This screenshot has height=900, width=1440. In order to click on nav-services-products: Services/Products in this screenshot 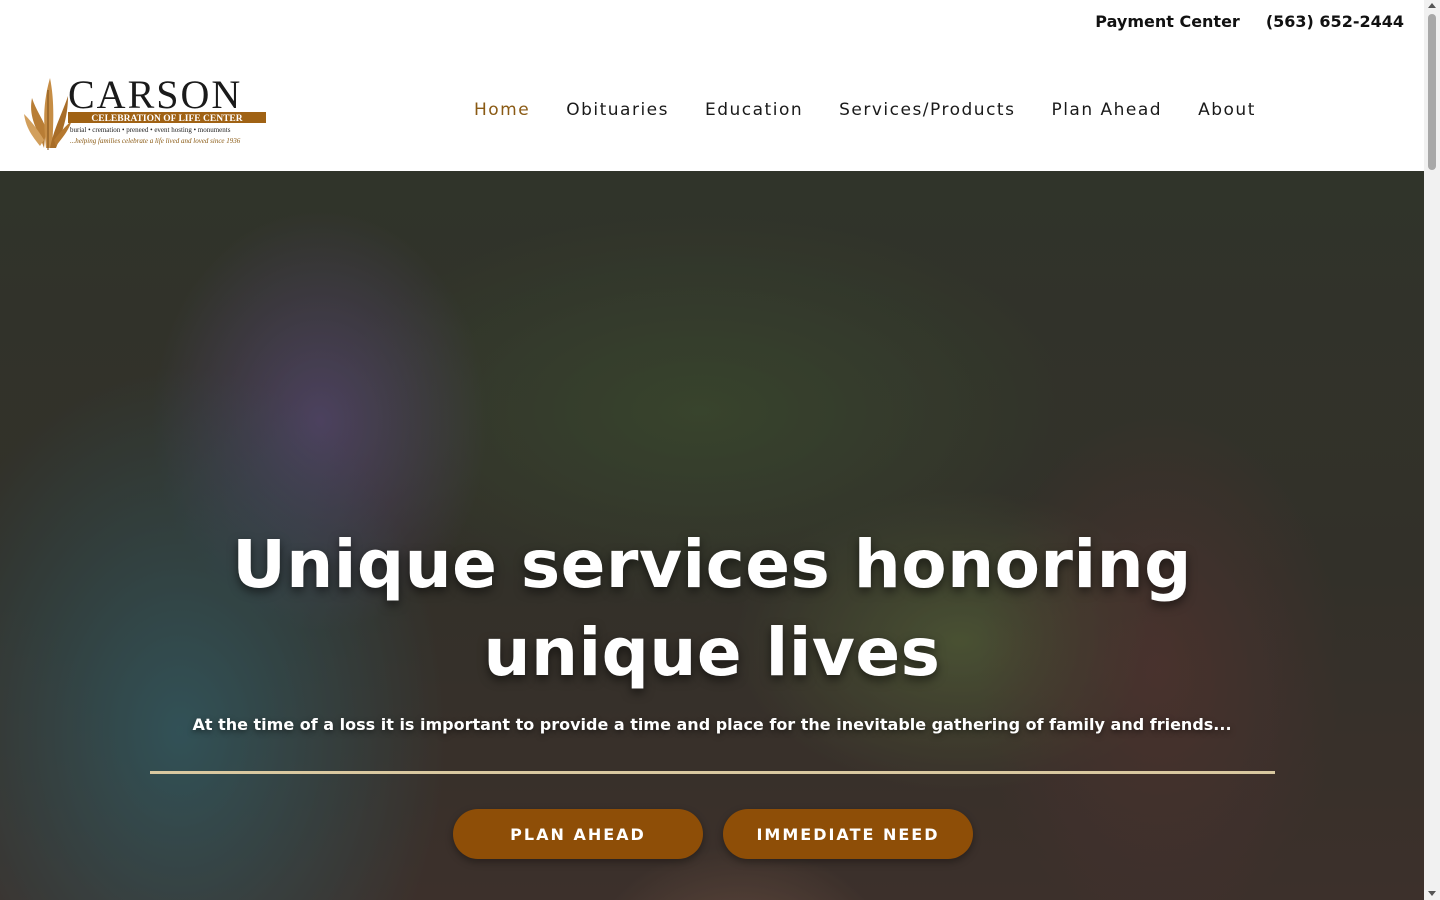, I will do `click(927, 110)`.